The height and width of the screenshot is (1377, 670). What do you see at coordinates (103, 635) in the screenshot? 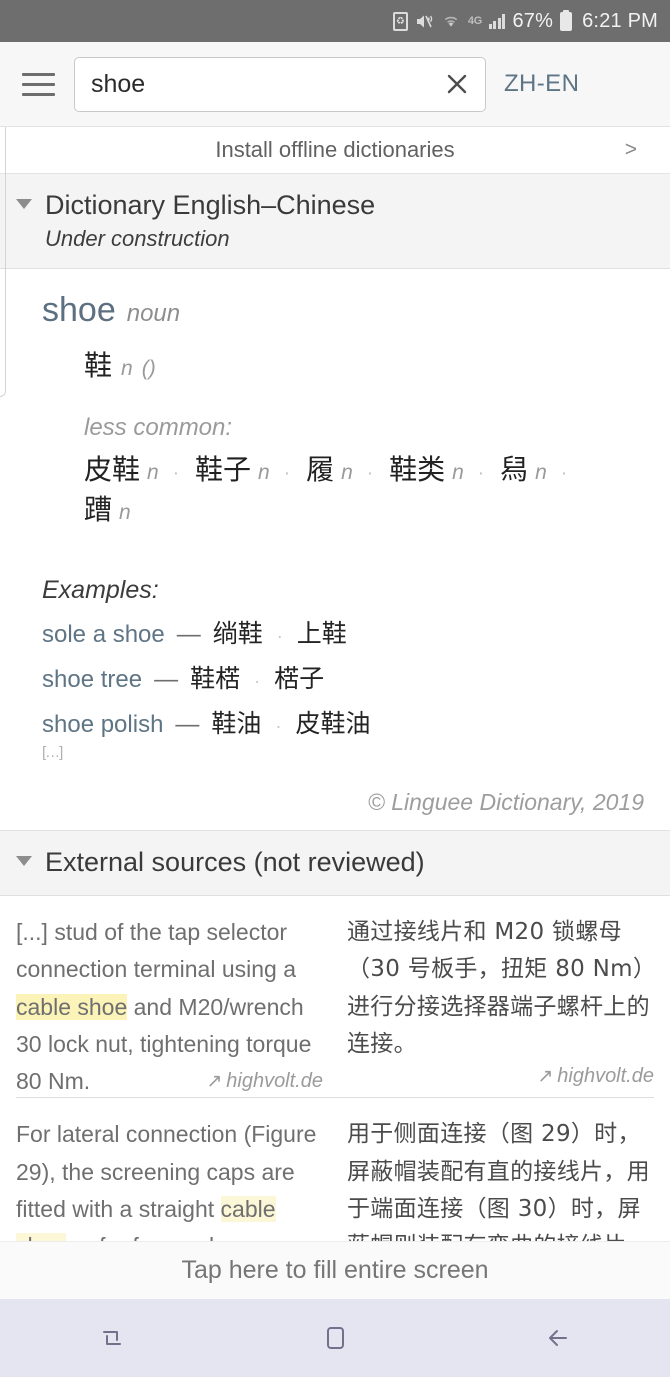
I see `example-english: sole a shoe` at bounding box center [103, 635].